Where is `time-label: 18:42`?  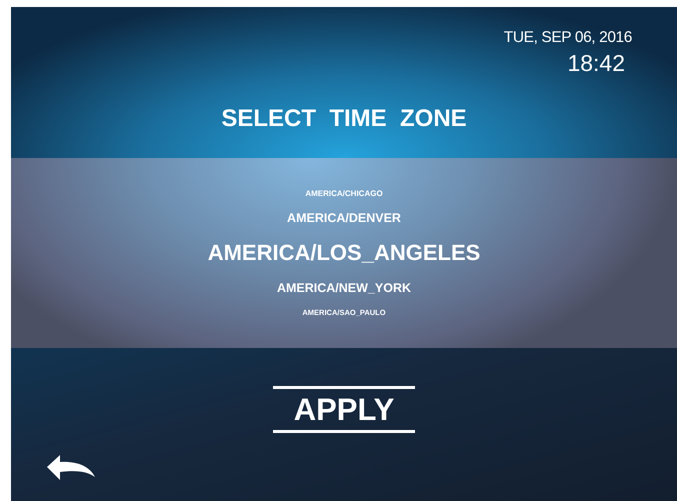 time-label: 18:42 is located at coordinates (596, 63).